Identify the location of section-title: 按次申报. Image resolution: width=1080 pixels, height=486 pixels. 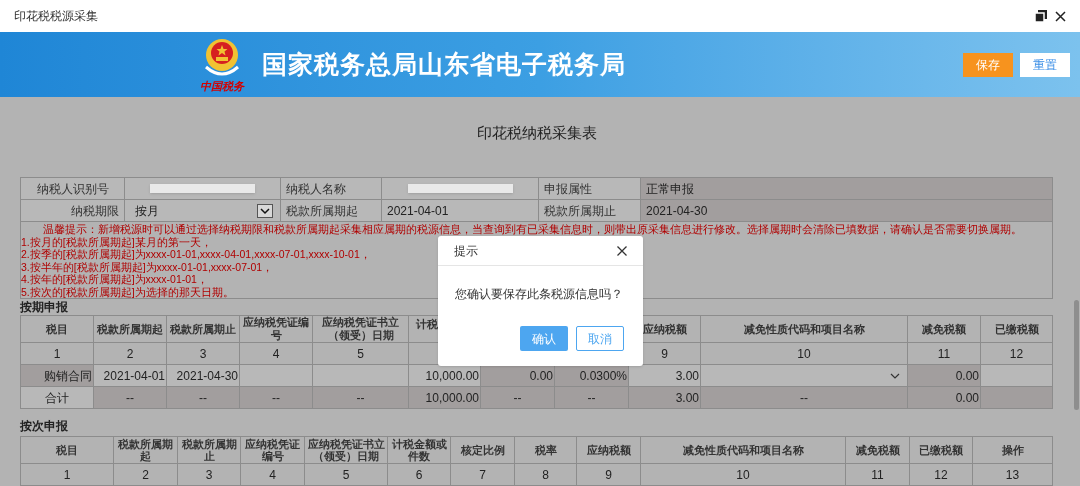
(44, 426).